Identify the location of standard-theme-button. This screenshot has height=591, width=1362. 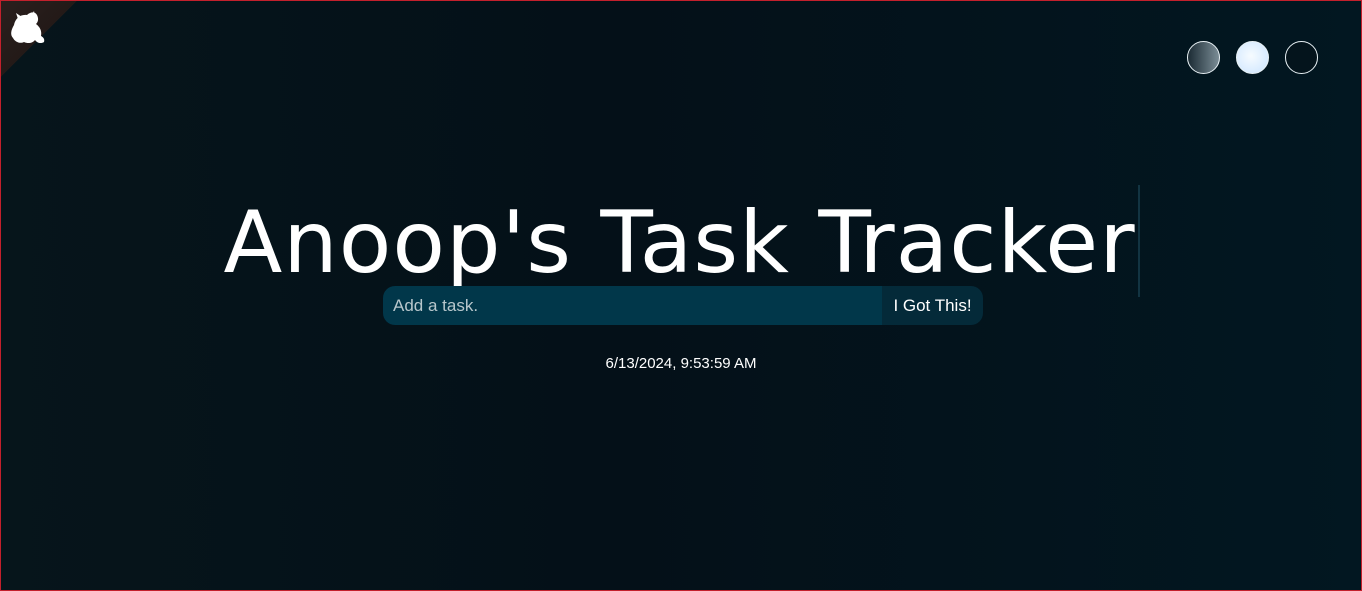
(1203, 57).